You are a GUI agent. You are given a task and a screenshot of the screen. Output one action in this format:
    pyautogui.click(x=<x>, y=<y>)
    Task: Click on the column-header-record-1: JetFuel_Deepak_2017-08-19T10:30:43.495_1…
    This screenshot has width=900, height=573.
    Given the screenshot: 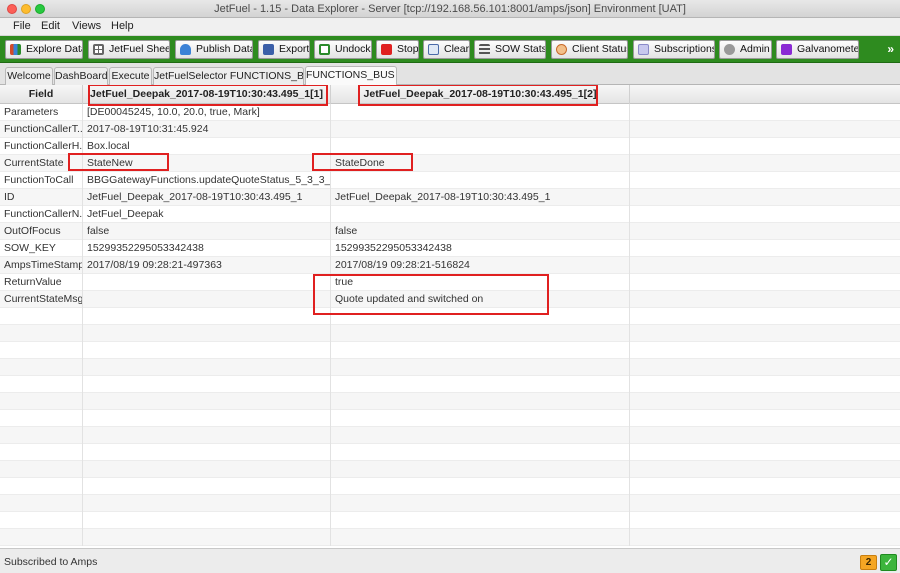 What is the action you would take?
    pyautogui.click(x=207, y=94)
    